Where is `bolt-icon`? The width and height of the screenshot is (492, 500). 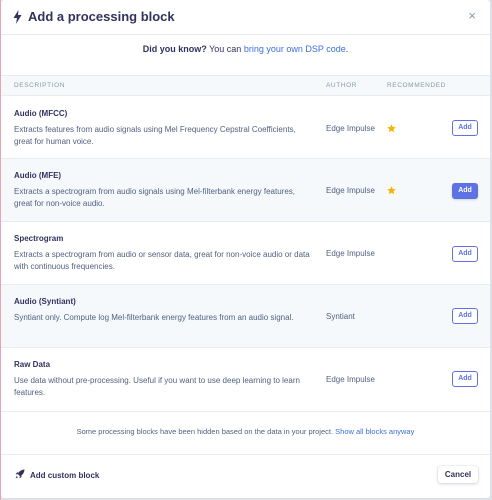 bolt-icon is located at coordinates (17, 17).